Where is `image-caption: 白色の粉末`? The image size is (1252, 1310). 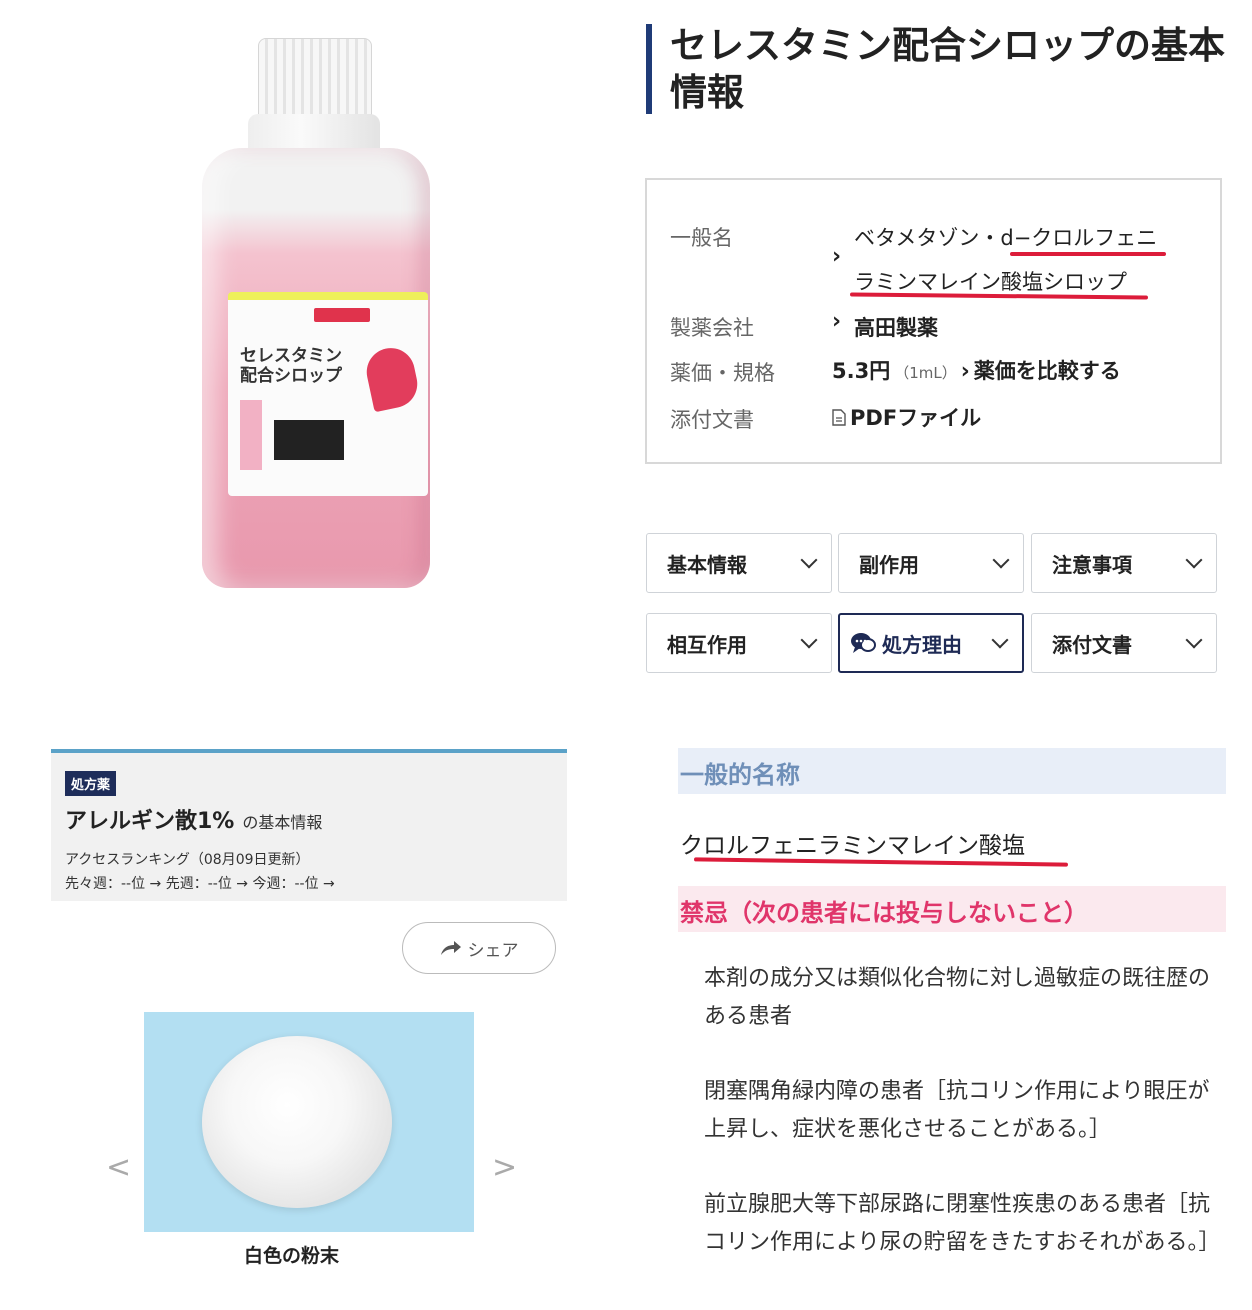 image-caption: 白色の粉末 is located at coordinates (292, 1256).